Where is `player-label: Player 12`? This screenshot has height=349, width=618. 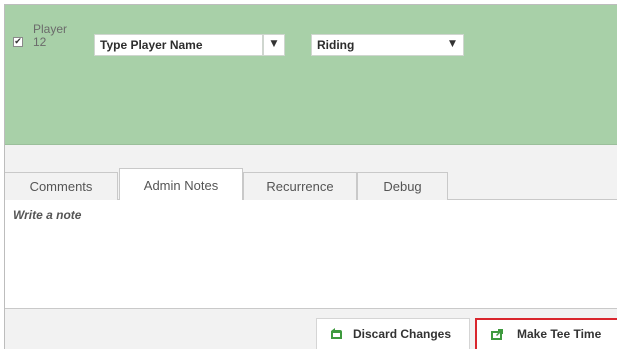
player-label: Player 12 is located at coordinates (50, 36).